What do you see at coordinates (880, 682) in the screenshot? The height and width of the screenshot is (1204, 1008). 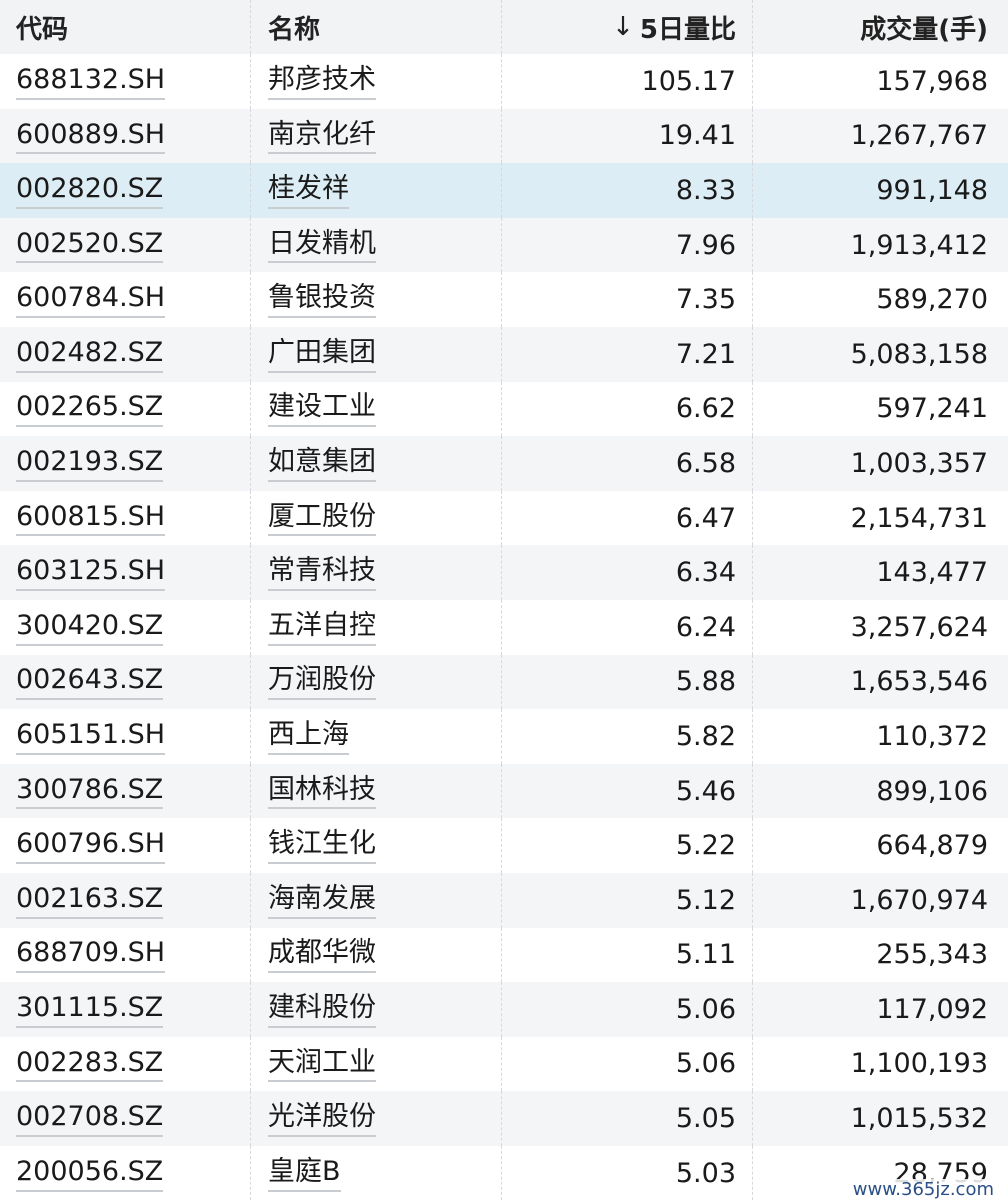 I see `volume-cell: 1,653,546` at bounding box center [880, 682].